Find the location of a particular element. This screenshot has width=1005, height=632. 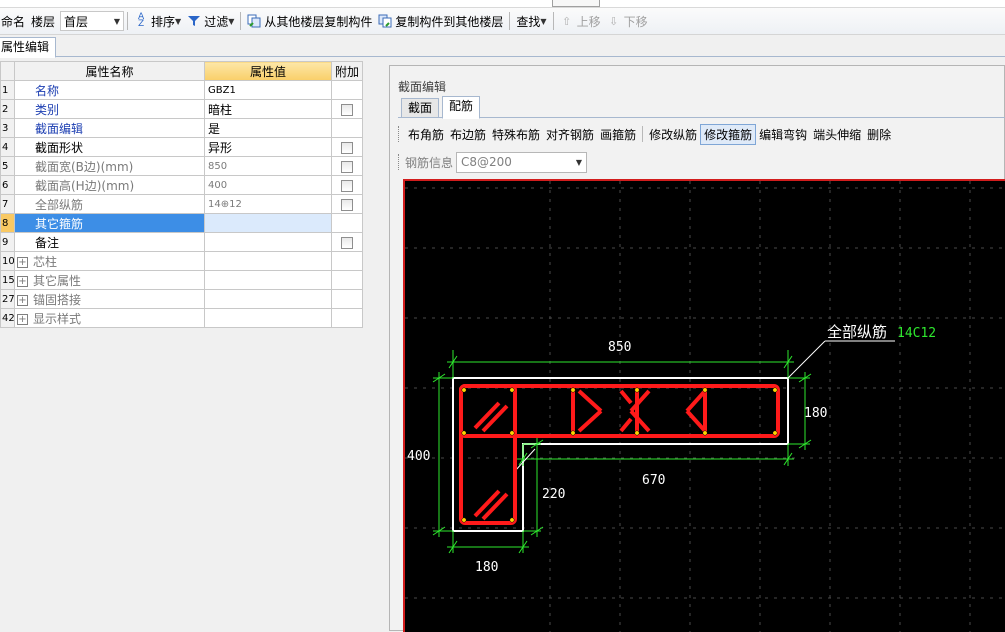

property-name-text: 芯柱 is located at coordinates (45, 261).